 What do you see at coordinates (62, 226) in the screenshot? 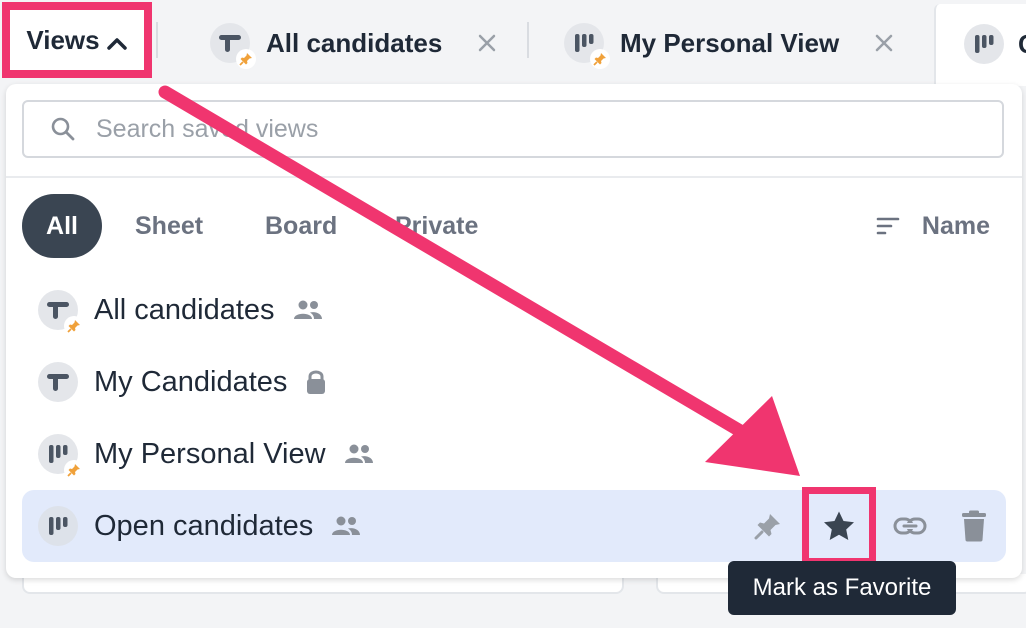
I see `filter-all: All` at bounding box center [62, 226].